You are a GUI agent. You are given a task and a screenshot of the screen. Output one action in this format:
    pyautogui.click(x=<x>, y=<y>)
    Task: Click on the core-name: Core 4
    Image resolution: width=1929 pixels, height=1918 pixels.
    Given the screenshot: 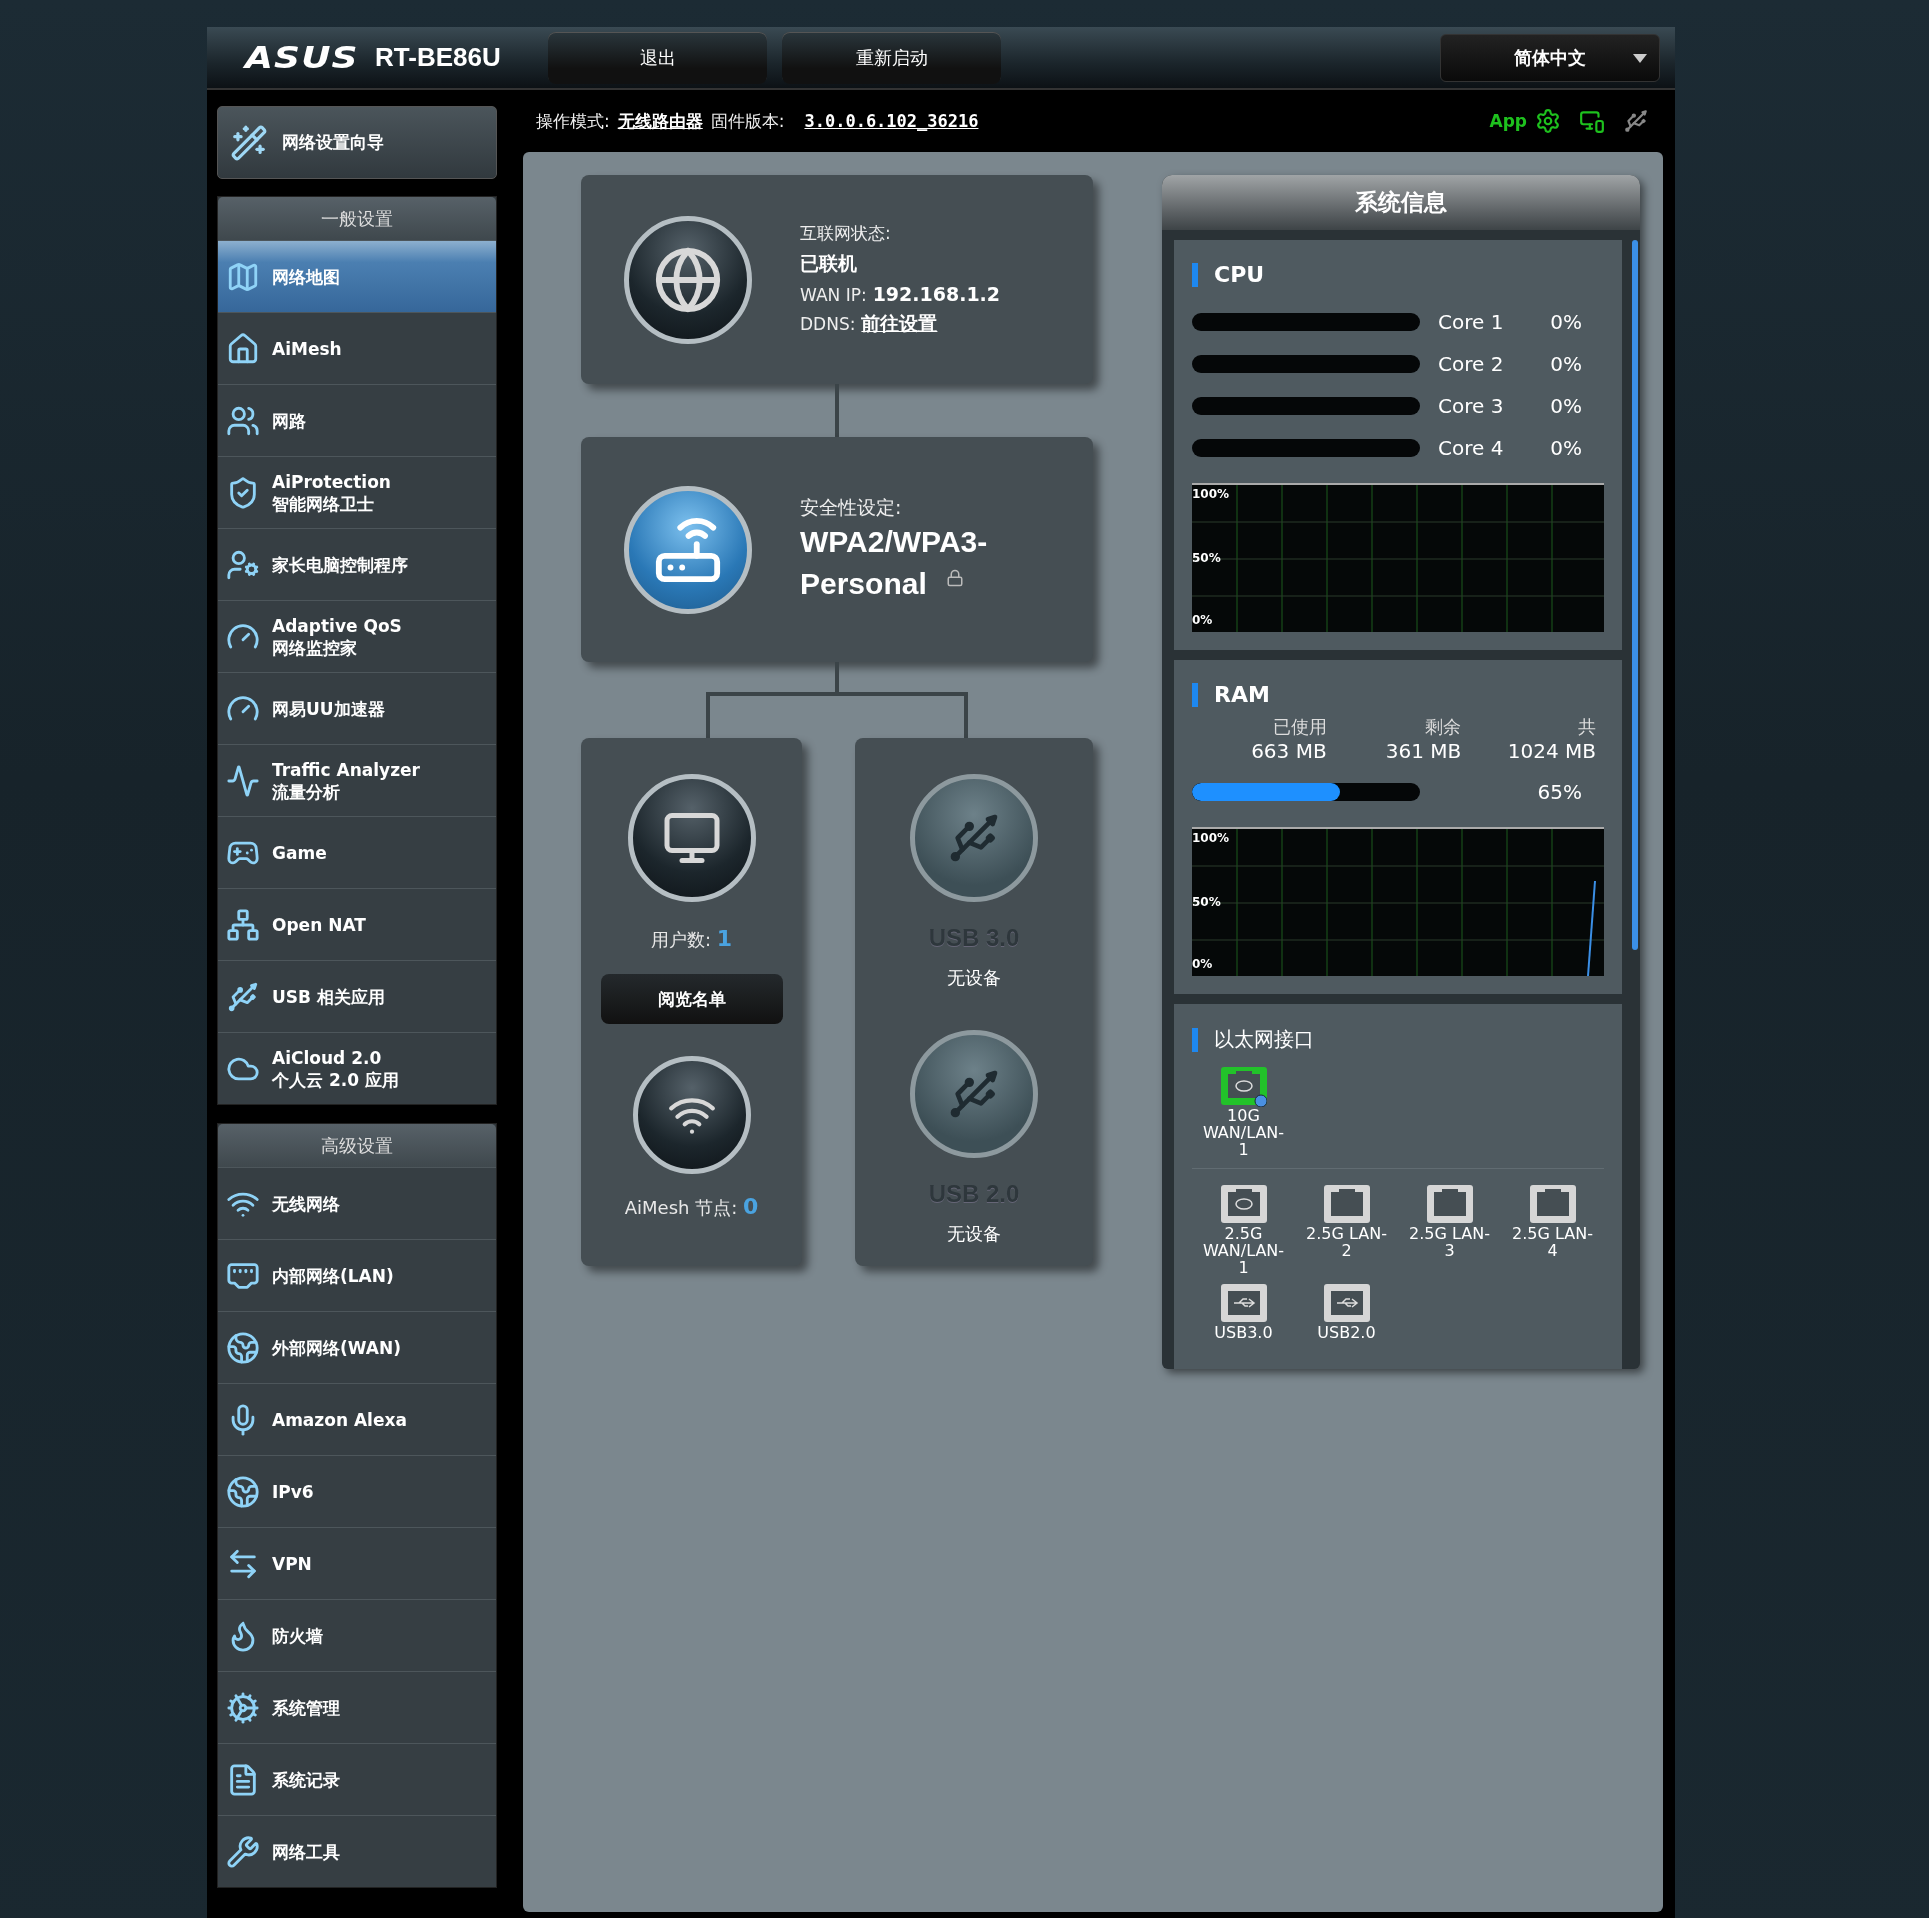 What is the action you would take?
    pyautogui.click(x=1471, y=448)
    